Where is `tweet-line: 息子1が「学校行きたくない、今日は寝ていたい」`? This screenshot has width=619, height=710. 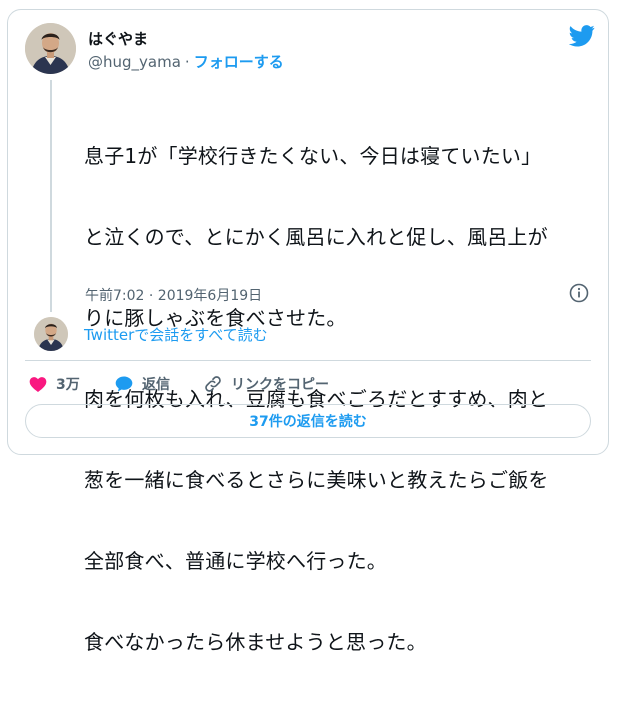 tweet-line: 息子1が「学校行きたくない、今日は寝ていたい」 is located at coordinates (313, 156).